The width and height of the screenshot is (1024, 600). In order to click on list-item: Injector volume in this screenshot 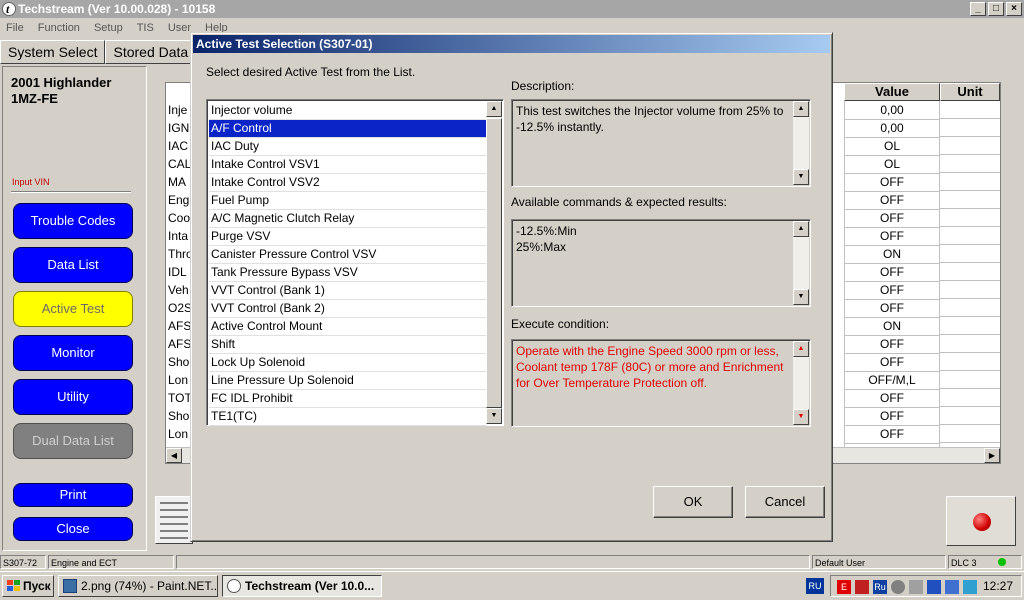, I will do `click(348, 111)`.